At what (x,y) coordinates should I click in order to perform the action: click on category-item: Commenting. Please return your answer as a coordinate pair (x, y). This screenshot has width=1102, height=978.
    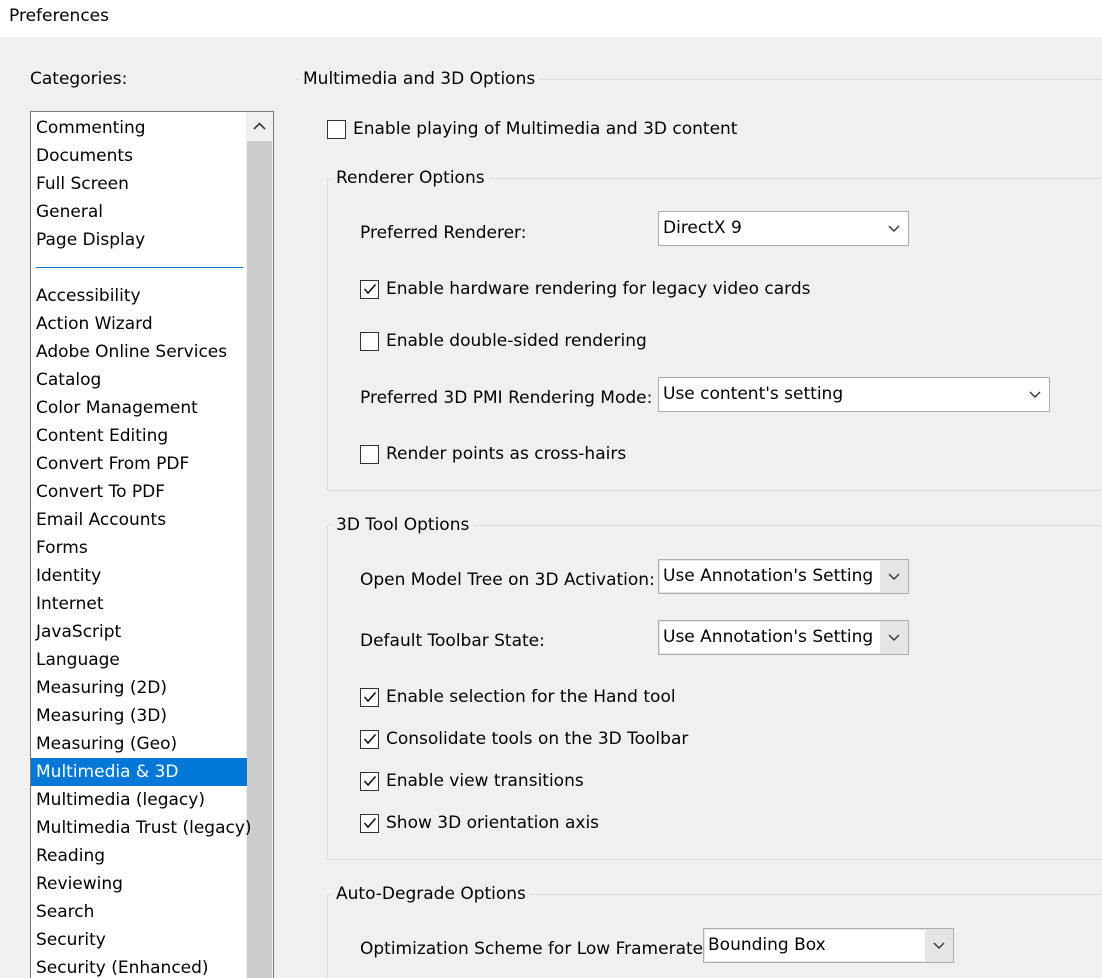
    Looking at the image, I should click on (139, 128).